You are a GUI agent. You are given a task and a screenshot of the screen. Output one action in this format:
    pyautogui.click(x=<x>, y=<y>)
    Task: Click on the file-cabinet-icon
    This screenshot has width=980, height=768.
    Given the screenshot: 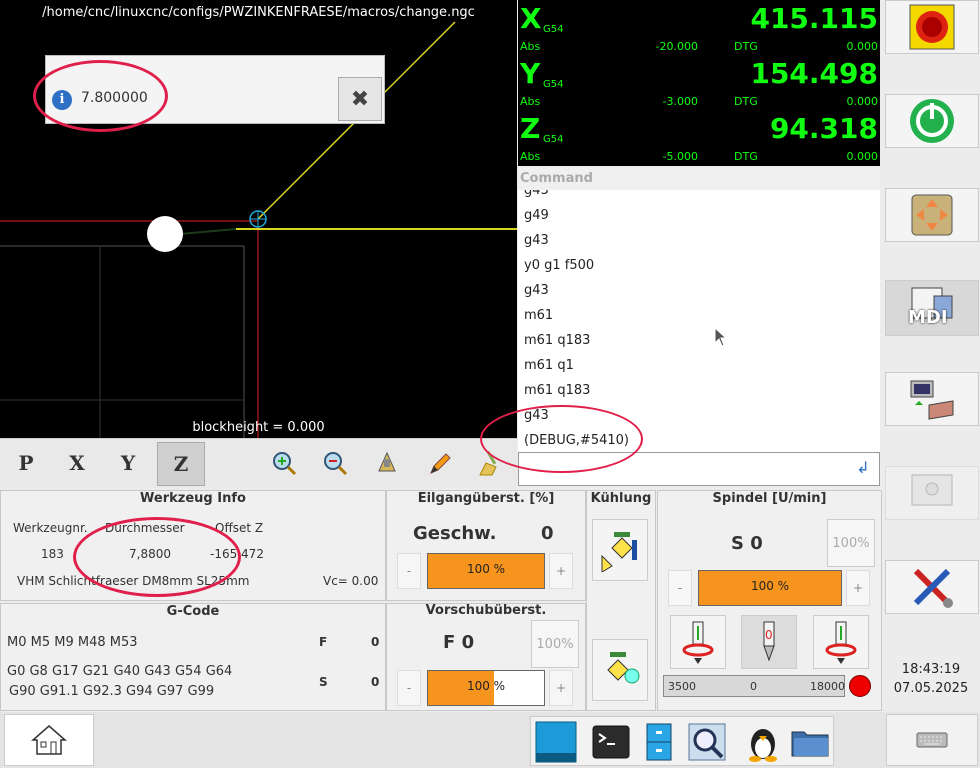 What is the action you would take?
    pyautogui.click(x=659, y=742)
    